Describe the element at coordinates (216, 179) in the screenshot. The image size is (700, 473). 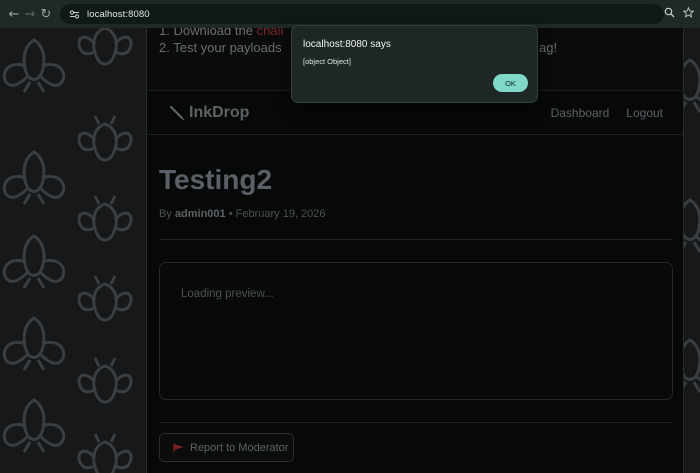
I see `post-title: Testing2` at that location.